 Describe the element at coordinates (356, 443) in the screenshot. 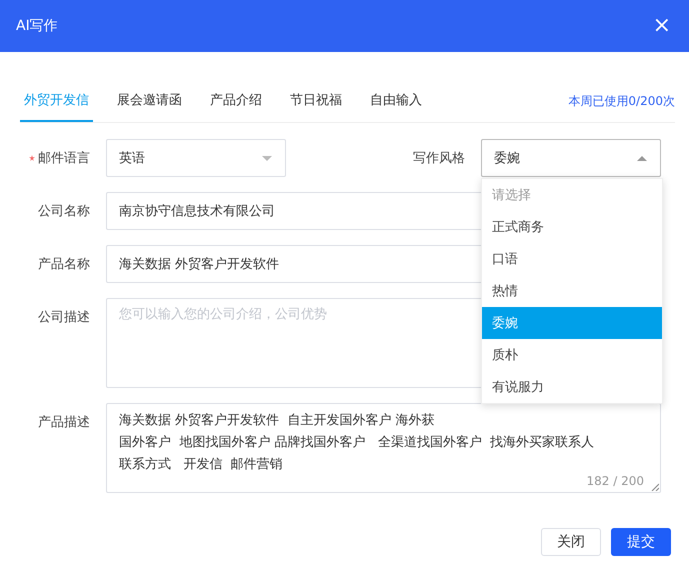

I see `text-line: 国外客户 地图找国外客户 品牌找国外客户 全渠道找国外客户 找海外买家联系人` at that location.